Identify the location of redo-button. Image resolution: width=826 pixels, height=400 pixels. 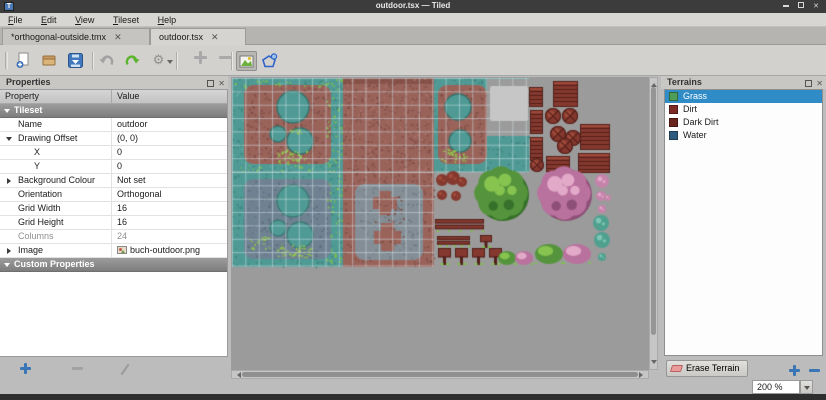
(132, 61).